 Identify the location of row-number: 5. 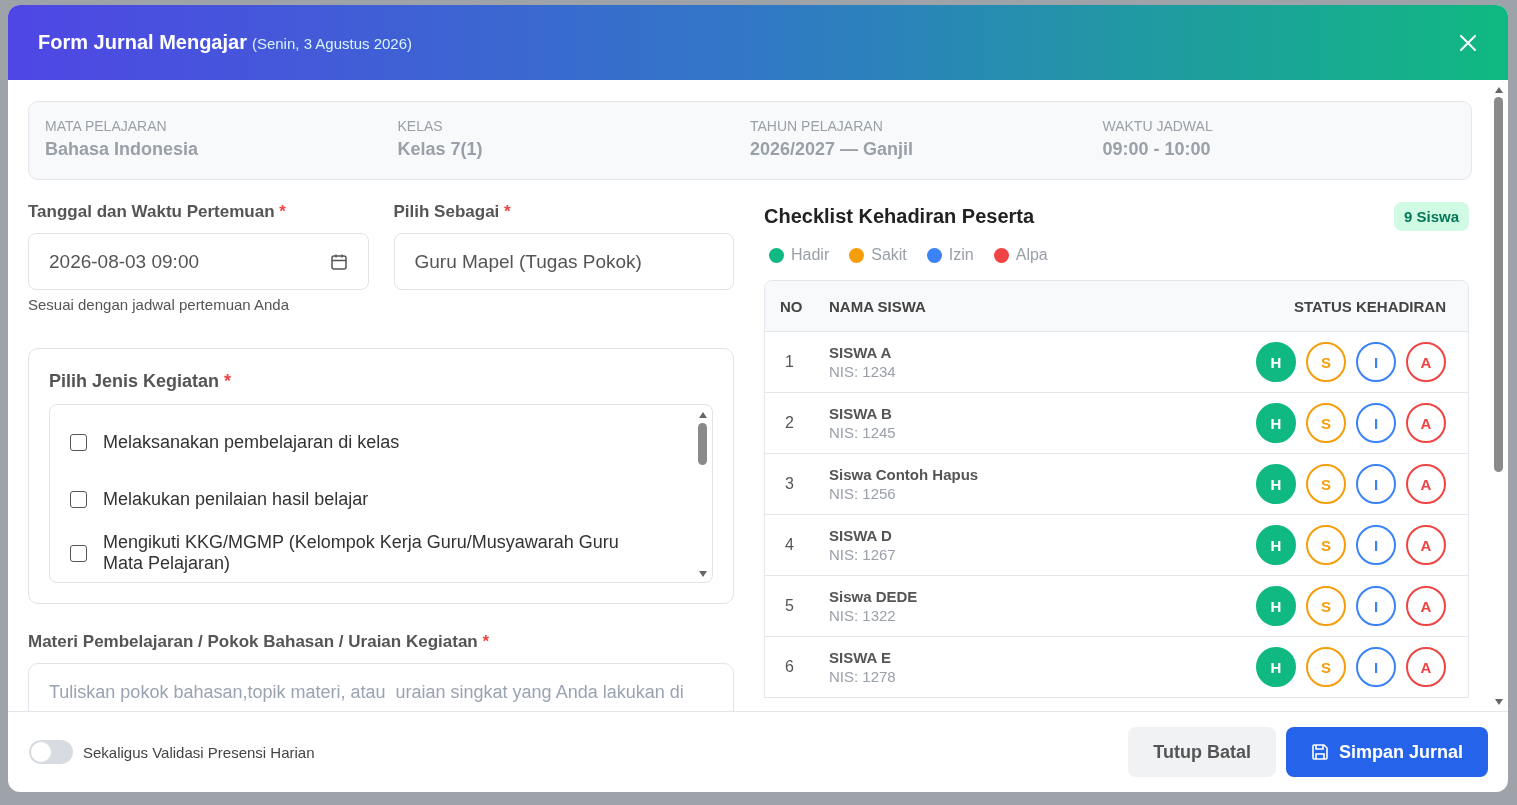
(789, 606).